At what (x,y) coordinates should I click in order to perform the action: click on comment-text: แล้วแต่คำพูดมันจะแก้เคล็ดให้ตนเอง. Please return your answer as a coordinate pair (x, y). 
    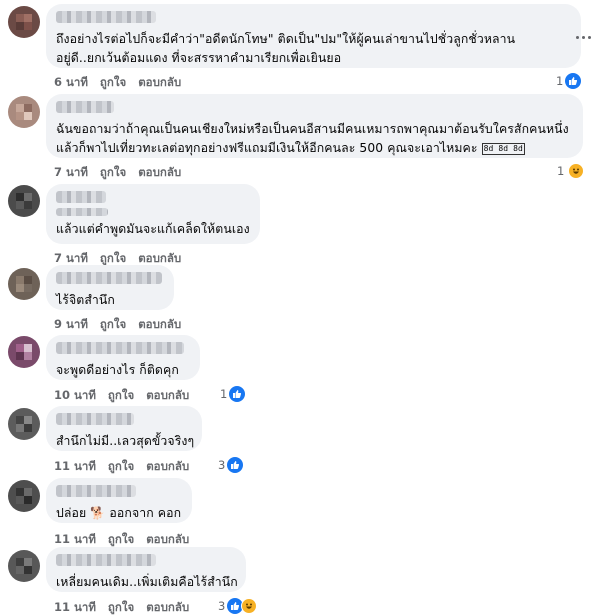
    Looking at the image, I should click on (153, 229).